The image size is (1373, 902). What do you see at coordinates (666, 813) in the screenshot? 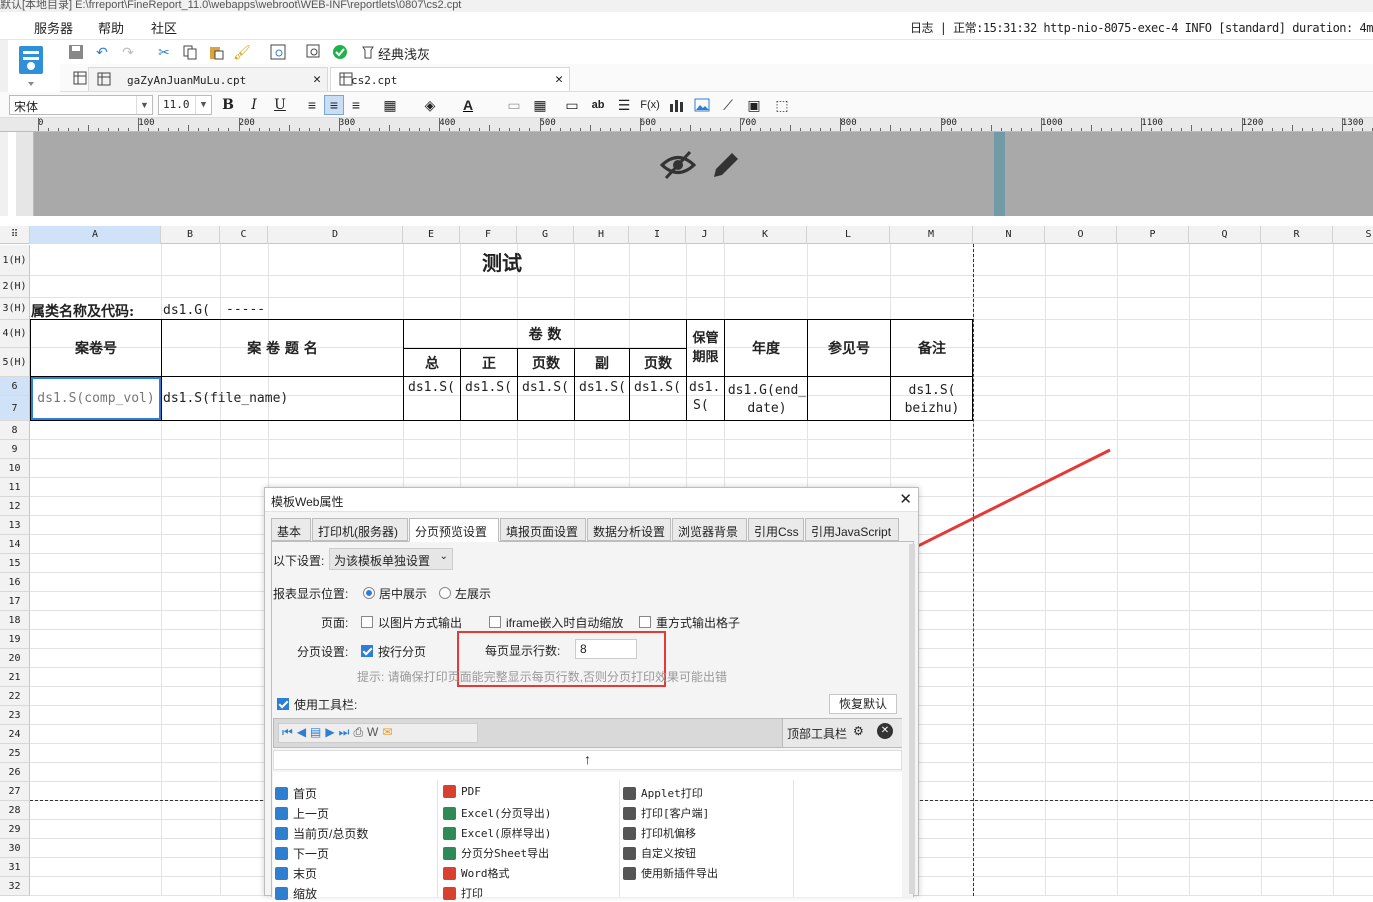
I see `toolbar-option-item: 打印[客户端]` at bounding box center [666, 813].